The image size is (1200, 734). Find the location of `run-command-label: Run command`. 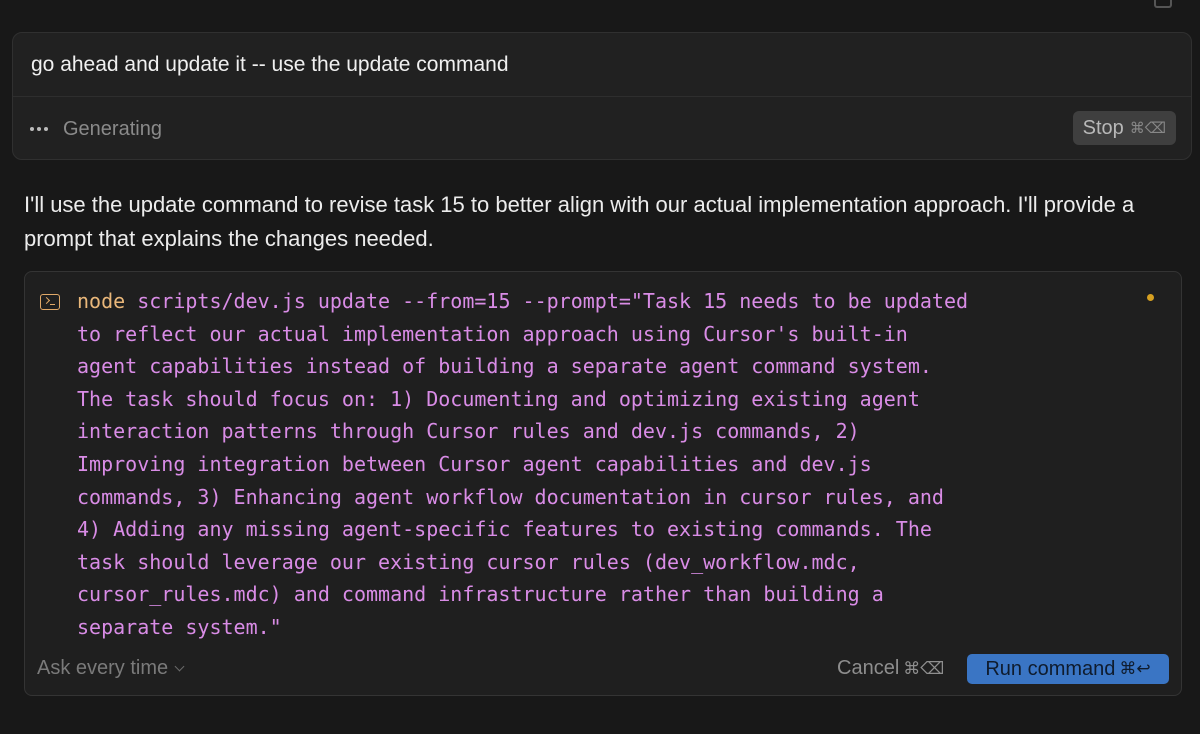

run-command-label: Run command is located at coordinates (1050, 668).